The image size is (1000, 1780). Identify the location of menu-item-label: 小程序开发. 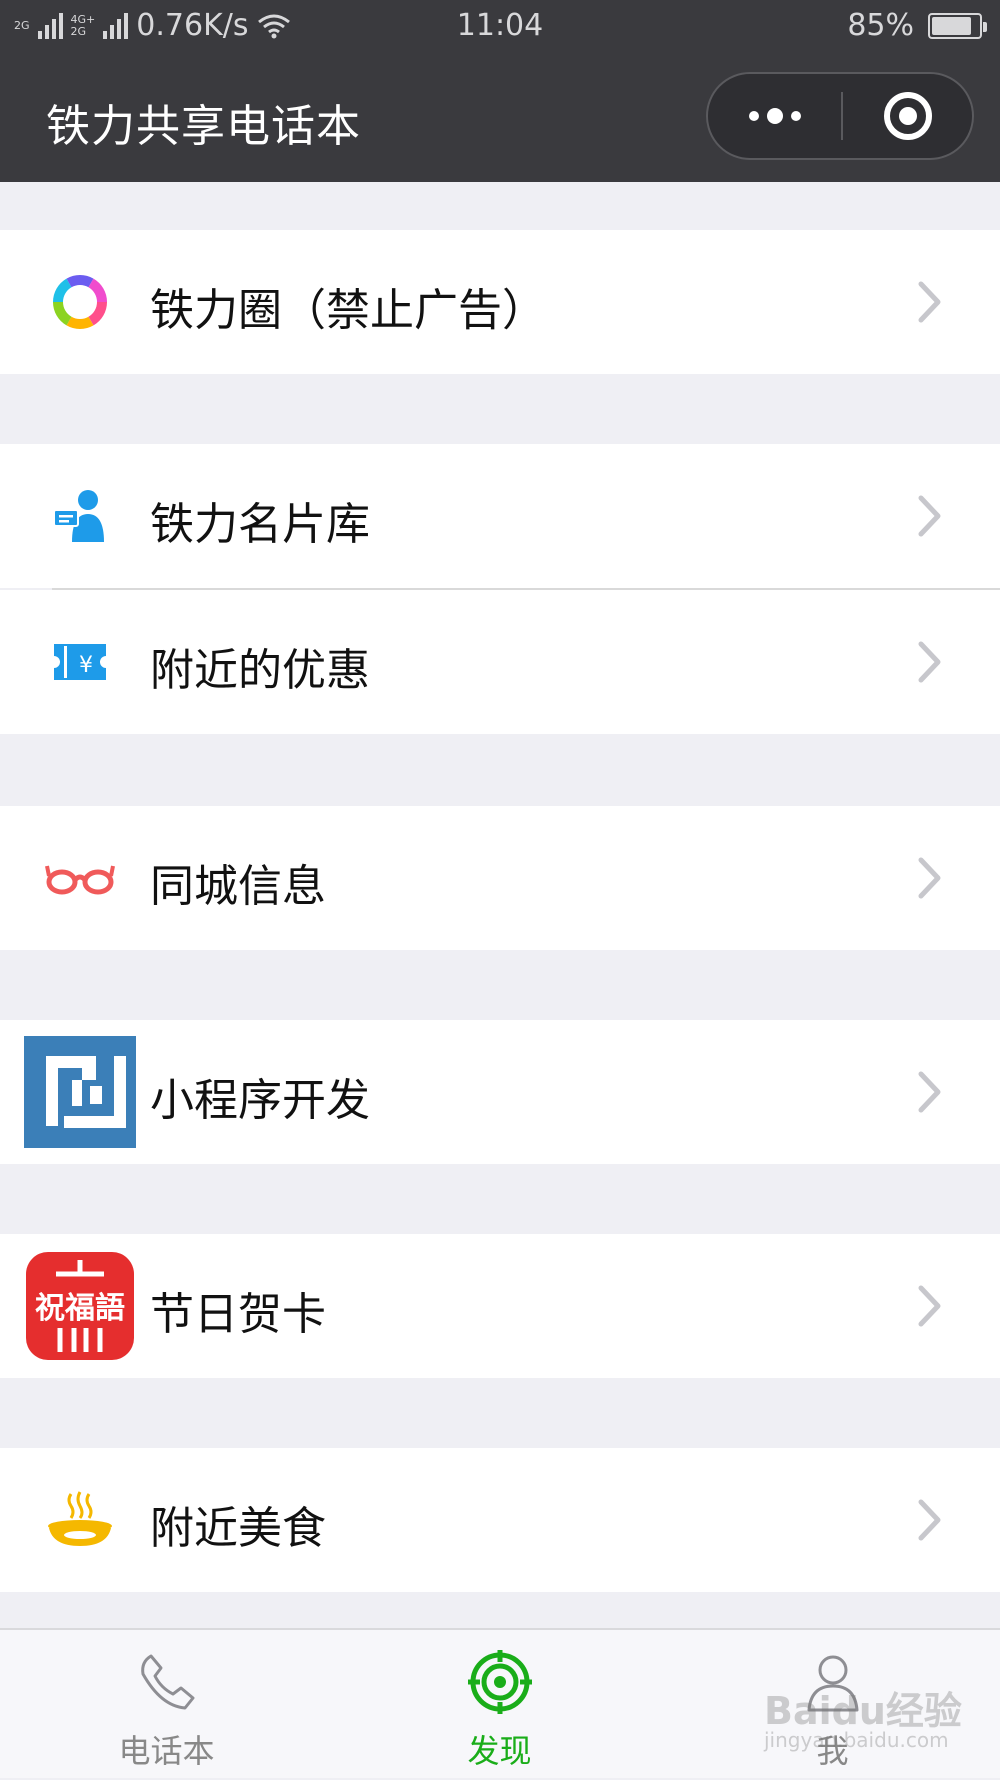
(260, 1100).